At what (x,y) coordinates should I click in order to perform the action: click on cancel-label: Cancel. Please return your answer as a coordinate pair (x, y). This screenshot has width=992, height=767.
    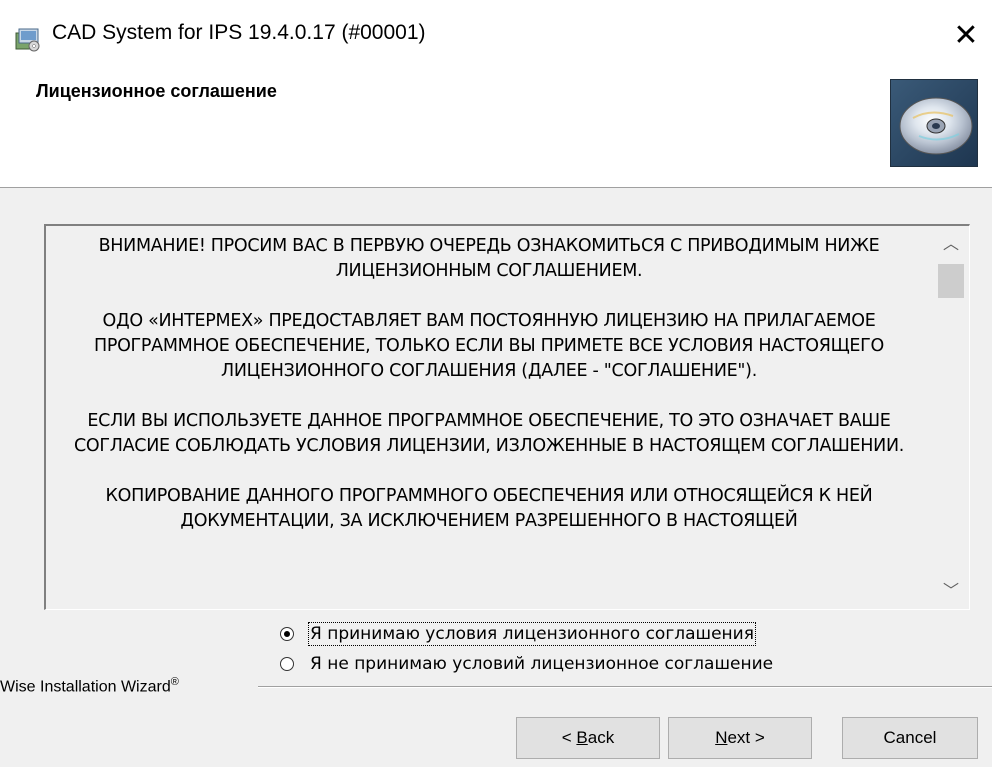
    Looking at the image, I should click on (910, 737).